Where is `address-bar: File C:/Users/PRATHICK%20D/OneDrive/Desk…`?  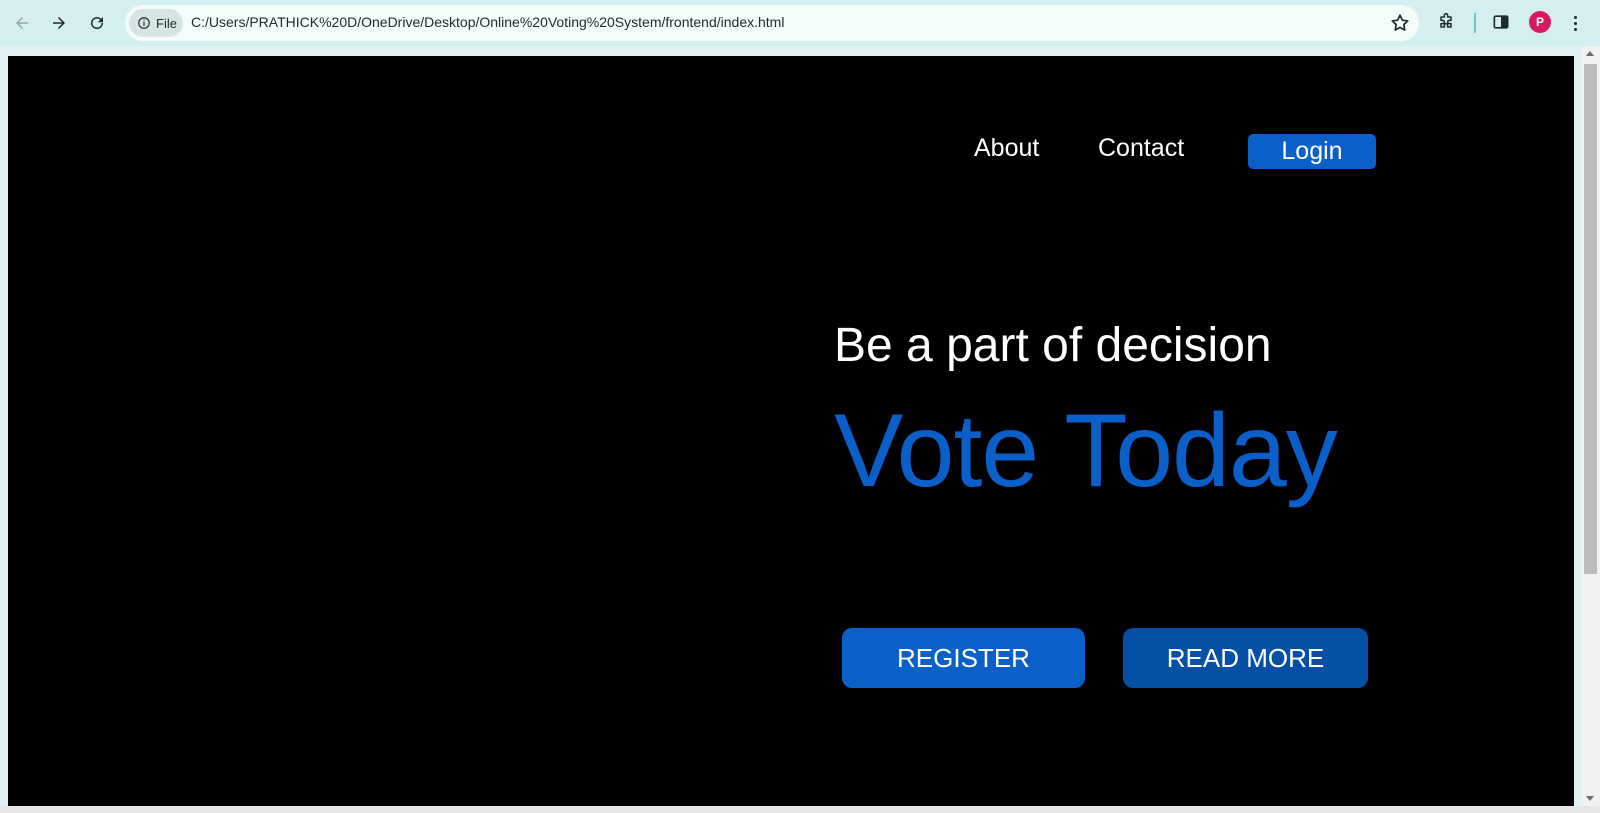 address-bar: File C:/Users/PRATHICK%20D/OneDrive/Desk… is located at coordinates (772, 23).